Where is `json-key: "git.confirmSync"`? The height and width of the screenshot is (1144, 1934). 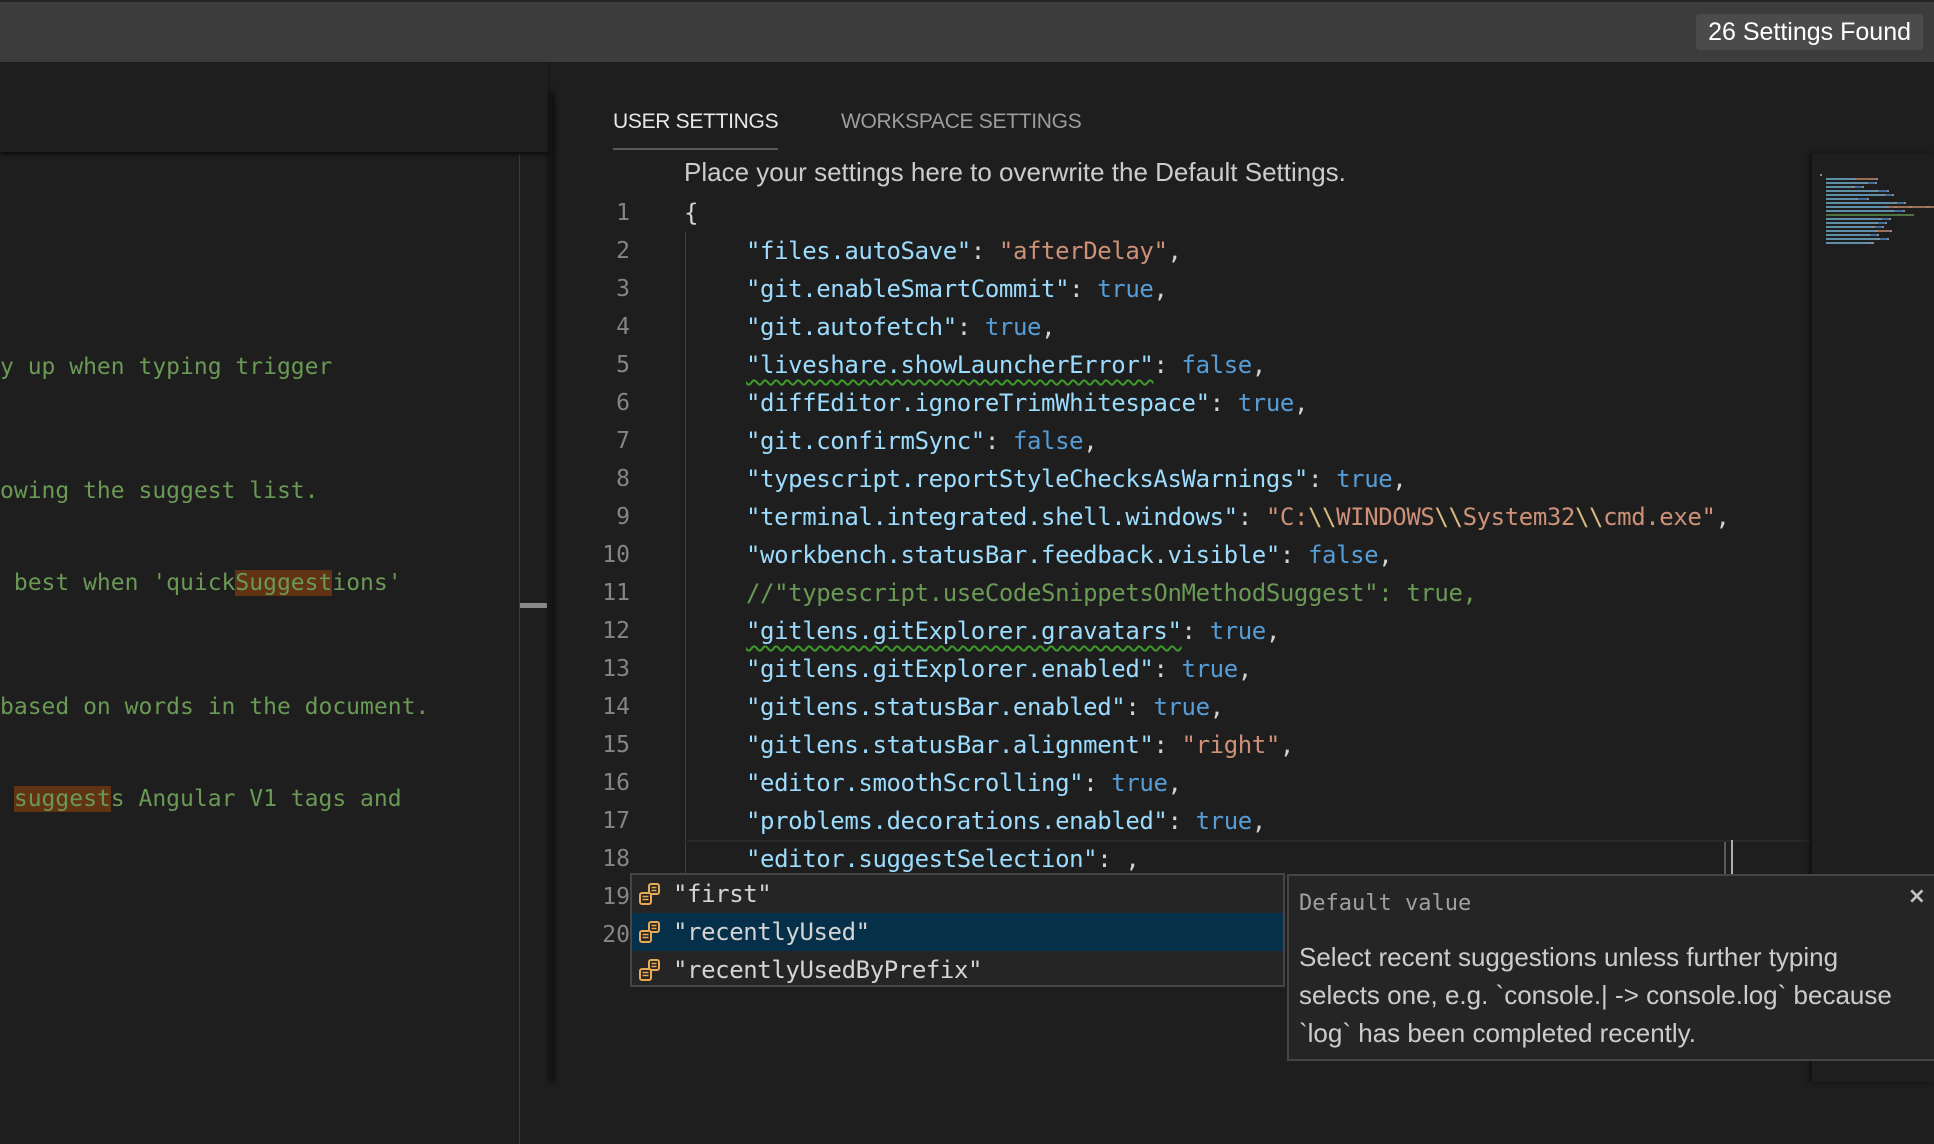
json-key: "git.confirmSync" is located at coordinates (865, 441).